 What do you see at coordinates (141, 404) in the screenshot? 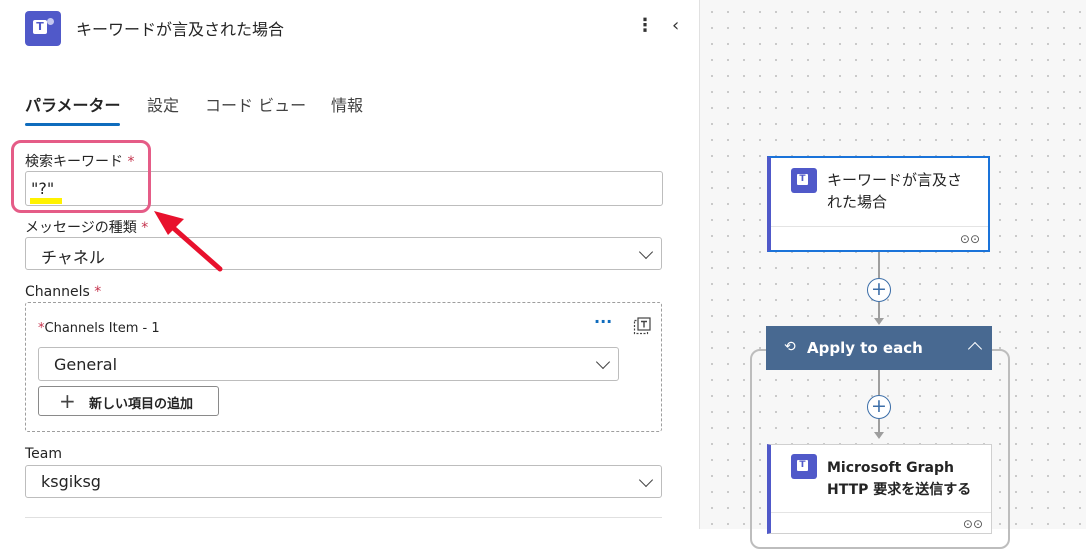
I see `add-new-item-label: 新しい項目の追加` at bounding box center [141, 404].